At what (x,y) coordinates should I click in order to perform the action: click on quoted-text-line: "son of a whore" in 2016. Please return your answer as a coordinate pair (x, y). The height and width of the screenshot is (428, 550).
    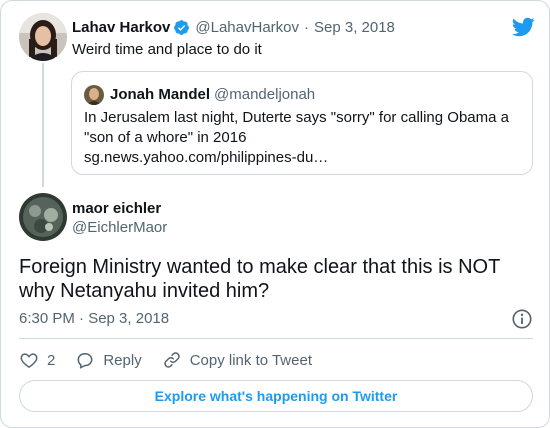
    Looking at the image, I should click on (165, 137).